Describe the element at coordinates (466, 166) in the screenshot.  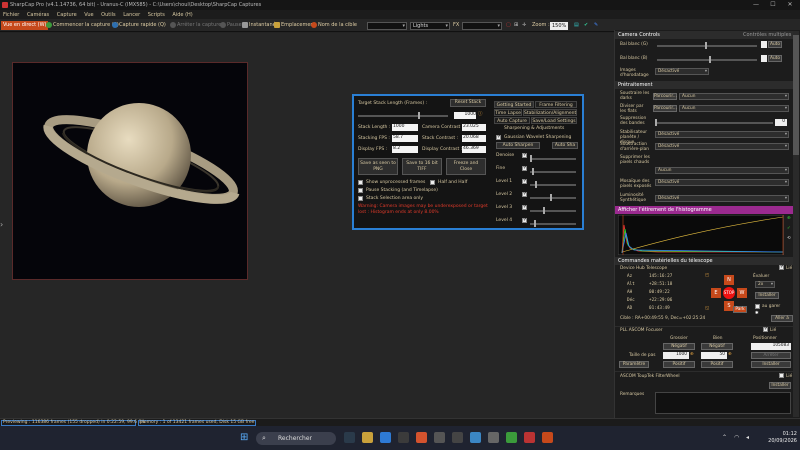
I see `freeze-close-button: Freeze and Close` at that location.